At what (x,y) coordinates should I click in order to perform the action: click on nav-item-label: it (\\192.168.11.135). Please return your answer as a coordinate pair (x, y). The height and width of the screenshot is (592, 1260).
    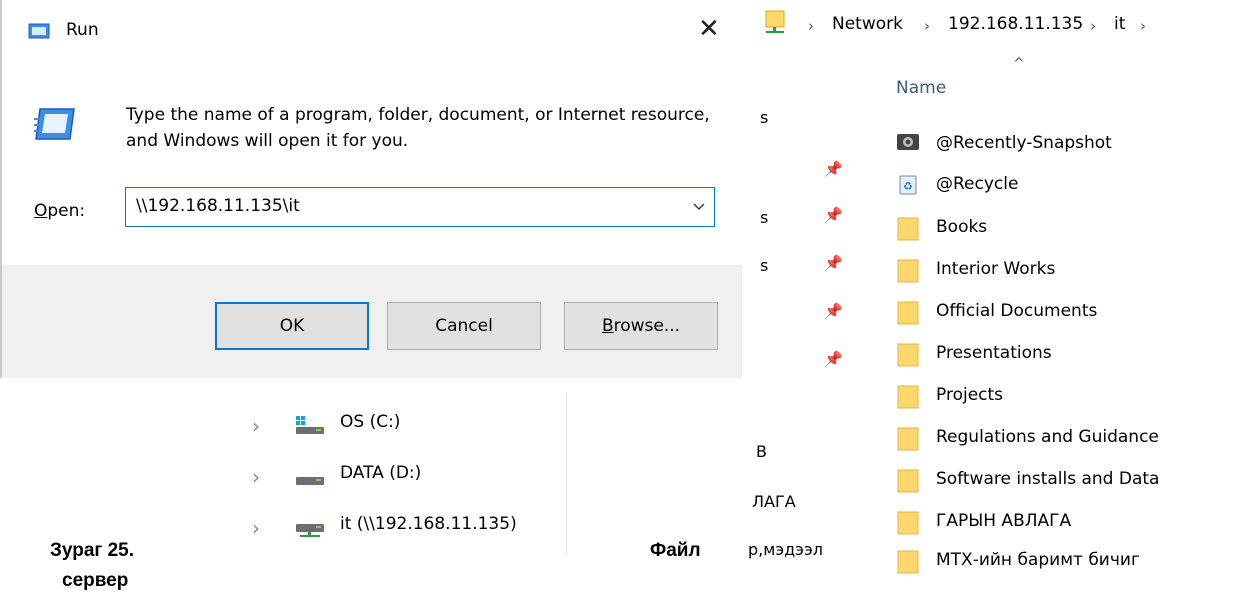
    Looking at the image, I should click on (428, 524).